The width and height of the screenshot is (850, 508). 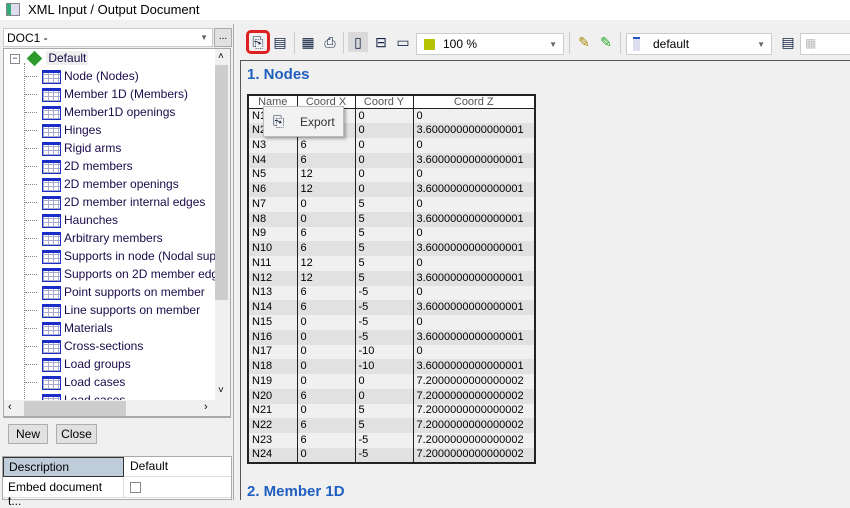 I want to click on table-cell: N12, so click(x=272, y=278).